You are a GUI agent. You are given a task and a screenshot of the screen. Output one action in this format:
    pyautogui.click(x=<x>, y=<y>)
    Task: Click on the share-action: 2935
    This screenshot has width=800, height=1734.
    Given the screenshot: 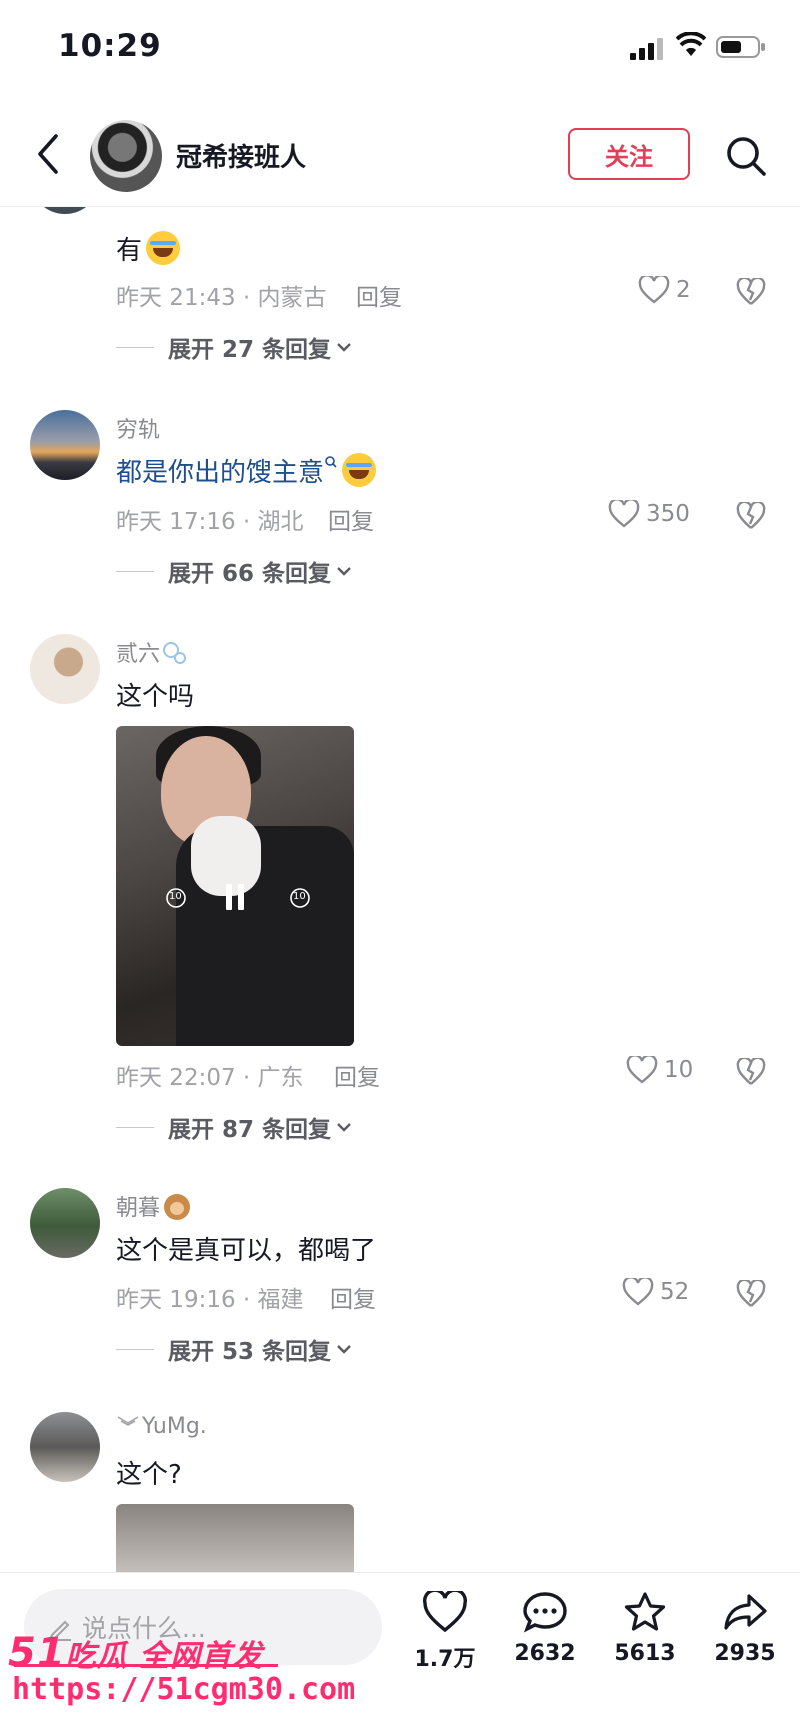 What is the action you would take?
    pyautogui.click(x=745, y=1628)
    